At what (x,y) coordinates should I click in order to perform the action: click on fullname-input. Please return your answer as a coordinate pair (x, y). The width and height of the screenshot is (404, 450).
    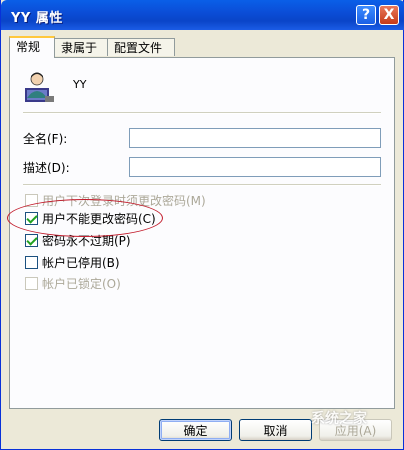
    Looking at the image, I should click on (255, 138).